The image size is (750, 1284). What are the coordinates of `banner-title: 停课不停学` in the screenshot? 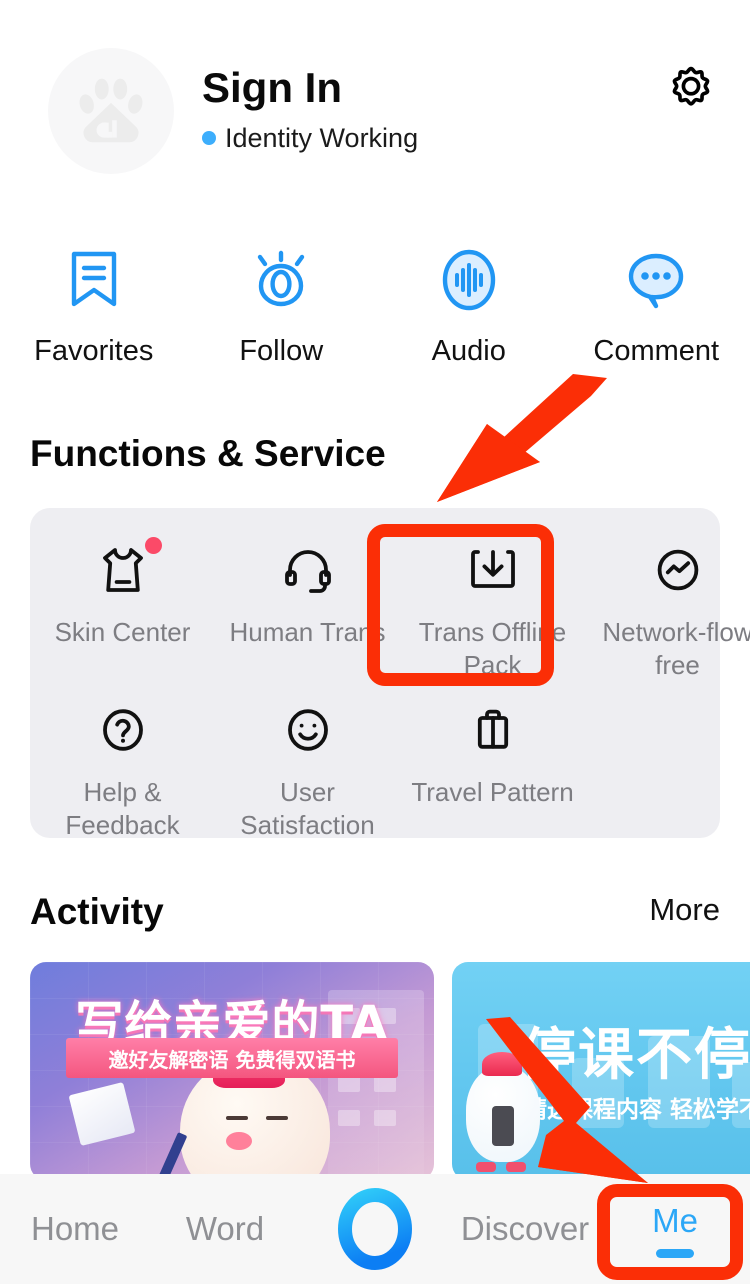 It's located at (635, 1055).